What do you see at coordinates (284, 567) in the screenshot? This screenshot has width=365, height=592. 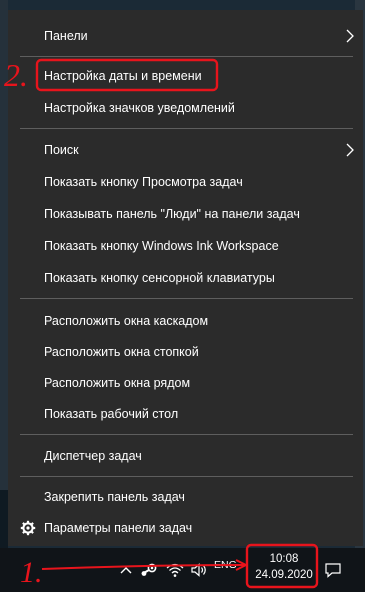 I see `taskbar-clock: 10:08 24.09.2020` at bounding box center [284, 567].